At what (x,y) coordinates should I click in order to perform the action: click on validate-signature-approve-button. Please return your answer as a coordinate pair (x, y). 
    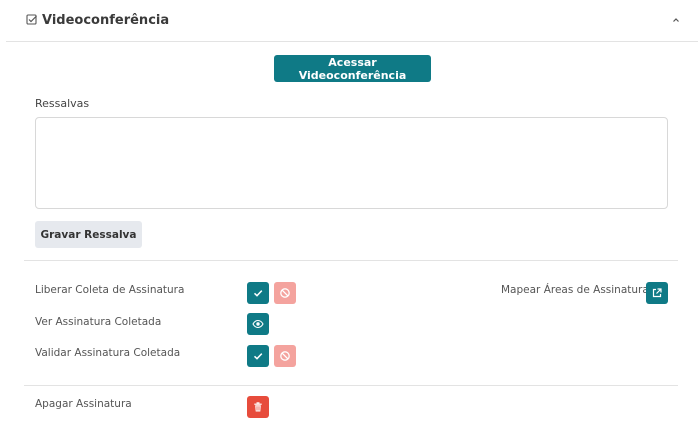
    Looking at the image, I should click on (258, 356).